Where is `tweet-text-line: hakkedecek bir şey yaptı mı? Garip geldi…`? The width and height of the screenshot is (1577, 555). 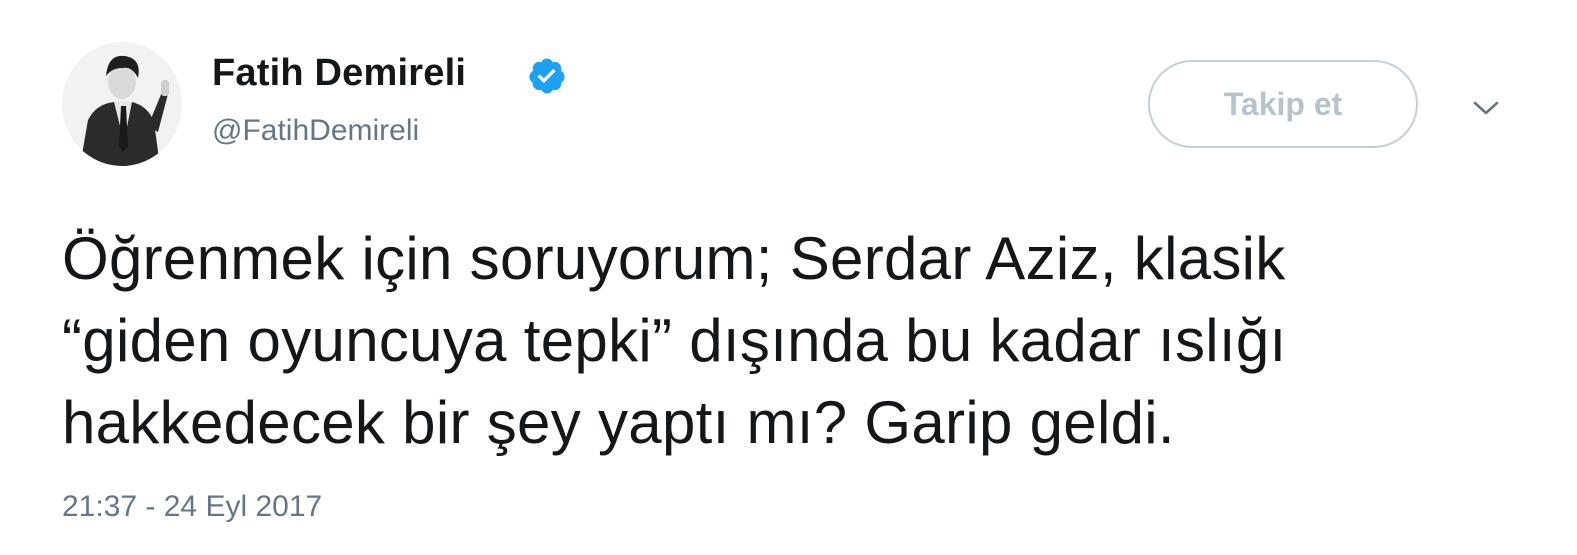
tweet-text-line: hakkedecek bir şey yaptı mı? Garip geldi… is located at coordinates (618, 422).